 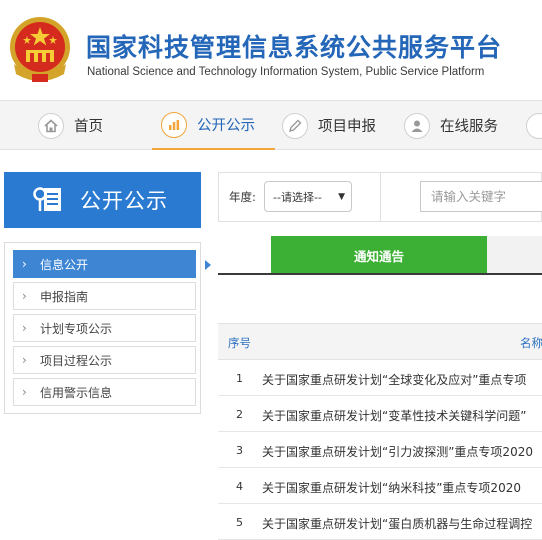 I want to click on site-title: 国家科技管理信息系统公共服务平台, so click(x=294, y=47).